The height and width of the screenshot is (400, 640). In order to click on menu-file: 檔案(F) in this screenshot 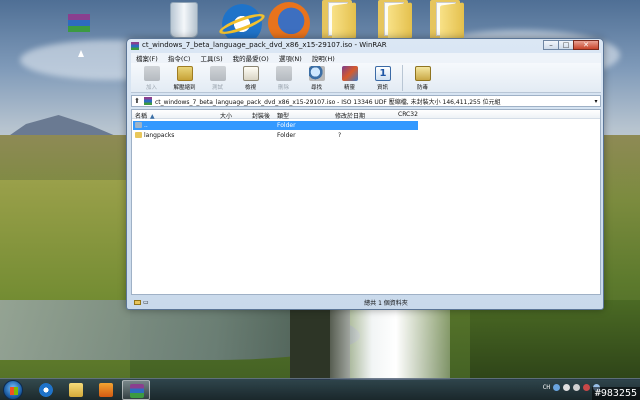, I will do `click(147, 58)`.